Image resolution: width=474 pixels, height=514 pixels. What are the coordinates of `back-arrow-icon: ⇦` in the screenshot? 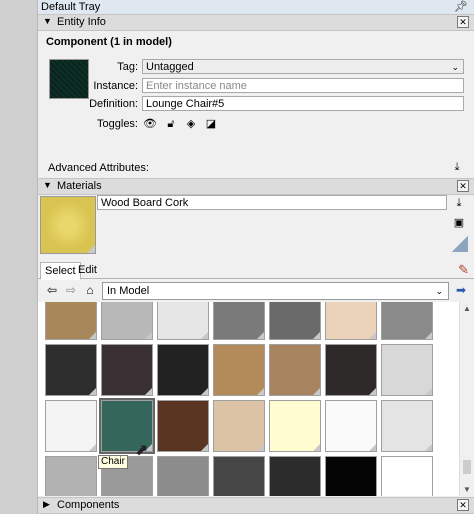 It's located at (52, 290).